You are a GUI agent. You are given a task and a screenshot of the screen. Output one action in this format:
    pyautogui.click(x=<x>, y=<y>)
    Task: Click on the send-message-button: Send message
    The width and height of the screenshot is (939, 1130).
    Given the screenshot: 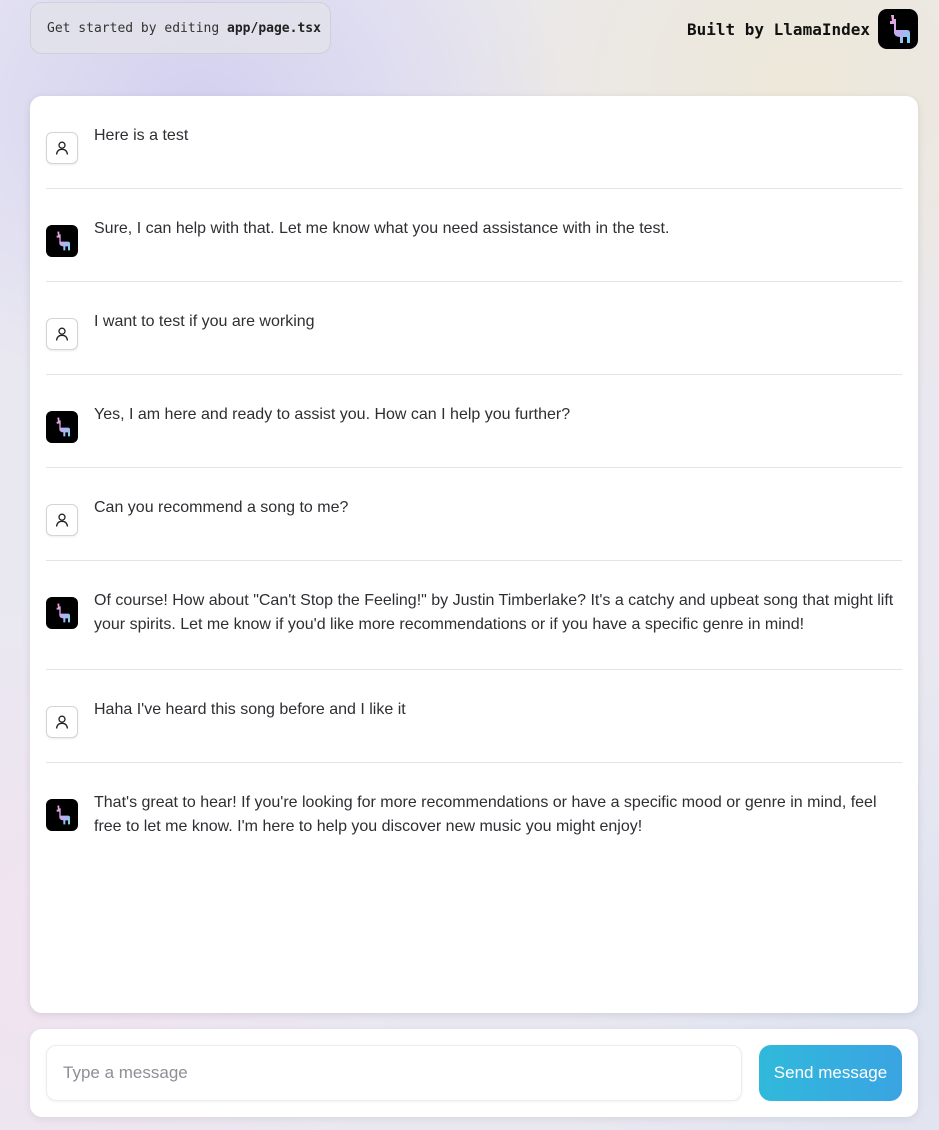 What is the action you would take?
    pyautogui.click(x=830, y=1073)
    